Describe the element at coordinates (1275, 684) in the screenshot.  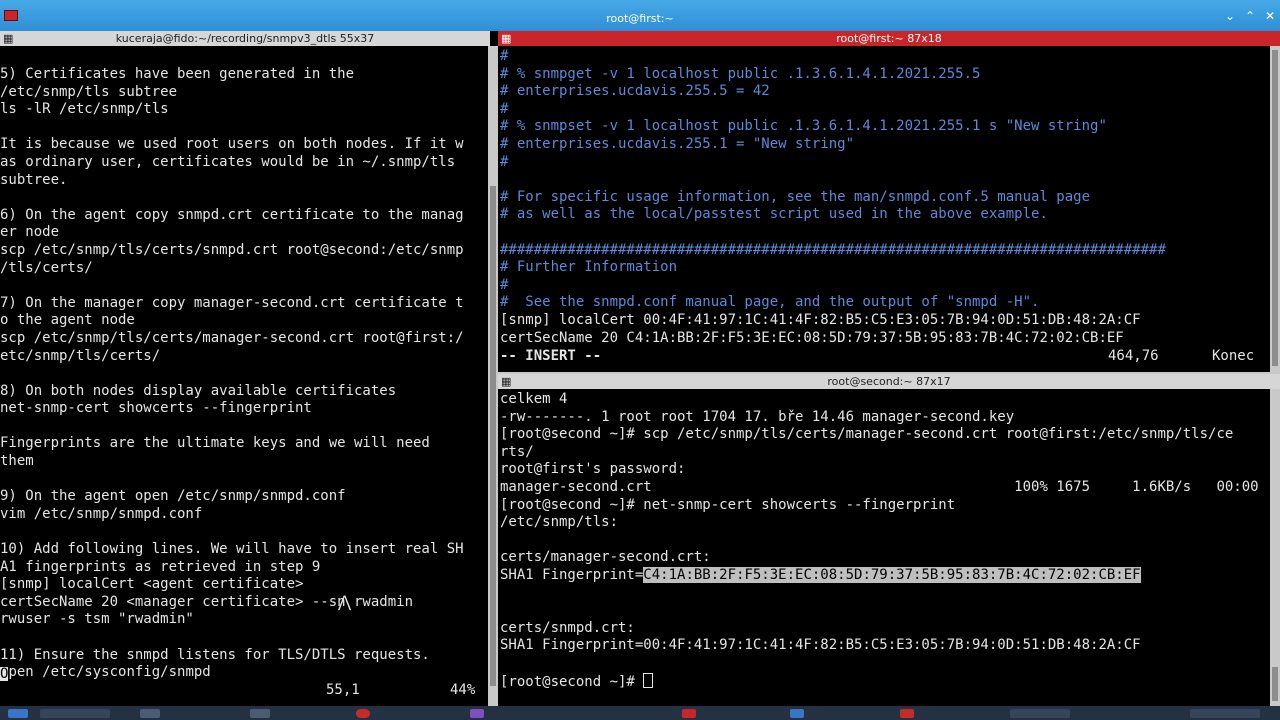
I see `bottom-right-scroll-thumb` at that location.